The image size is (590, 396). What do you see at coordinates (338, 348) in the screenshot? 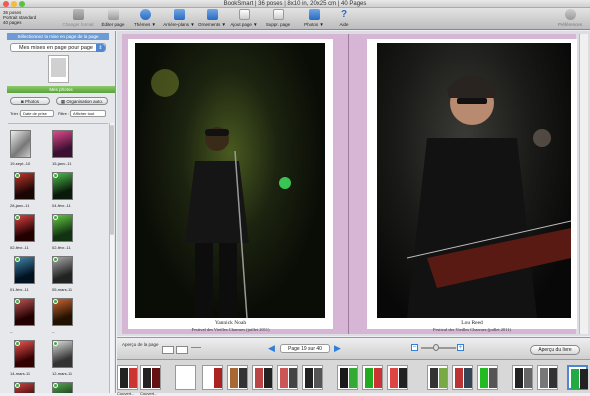
I see `next-page-arrow-icon: ▶` at bounding box center [338, 348].